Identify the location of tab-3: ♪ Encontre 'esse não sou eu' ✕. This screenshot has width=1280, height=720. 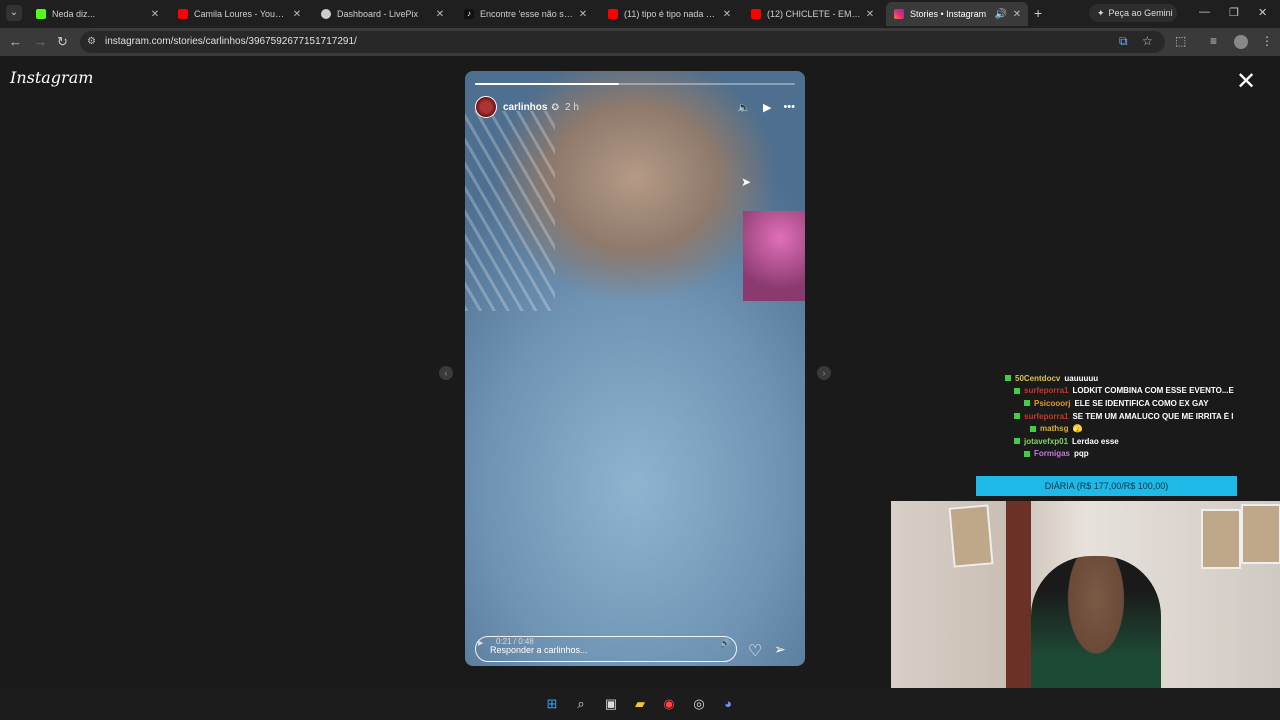
(525, 14).